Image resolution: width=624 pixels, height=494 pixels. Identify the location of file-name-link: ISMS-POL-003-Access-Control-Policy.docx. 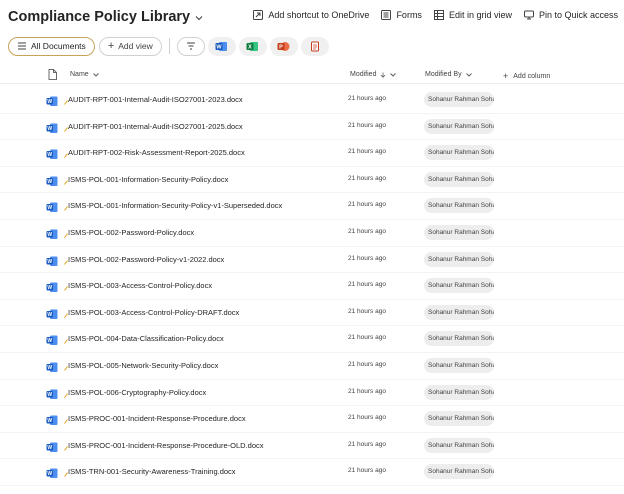
(140, 285).